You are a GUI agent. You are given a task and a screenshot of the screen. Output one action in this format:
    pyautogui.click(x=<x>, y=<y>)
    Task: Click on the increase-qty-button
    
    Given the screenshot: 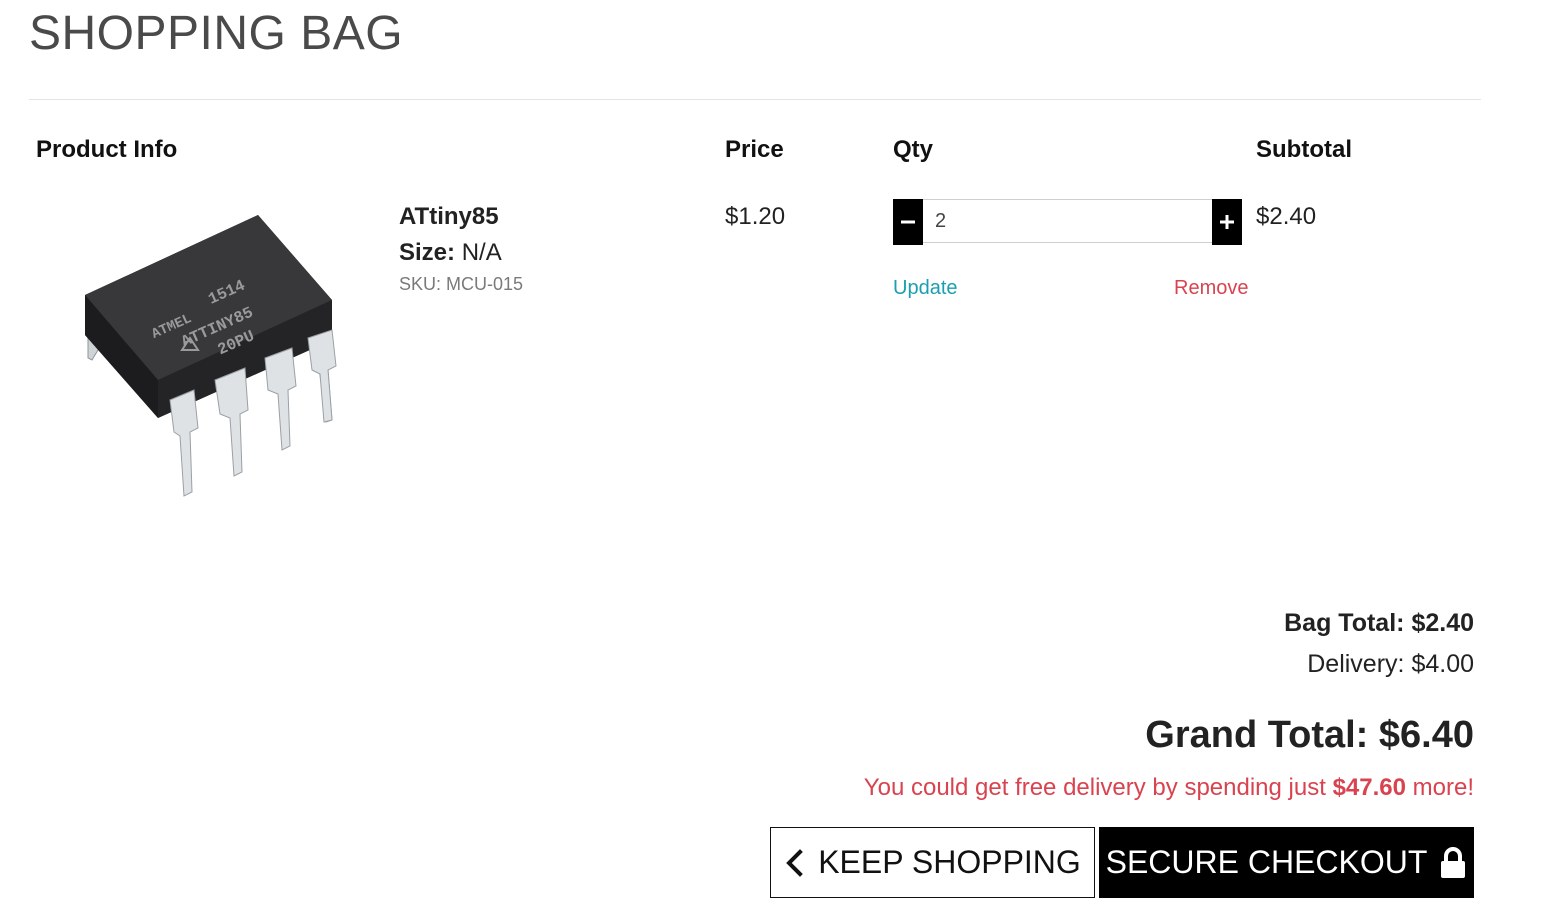 What is the action you would take?
    pyautogui.click(x=1227, y=222)
    